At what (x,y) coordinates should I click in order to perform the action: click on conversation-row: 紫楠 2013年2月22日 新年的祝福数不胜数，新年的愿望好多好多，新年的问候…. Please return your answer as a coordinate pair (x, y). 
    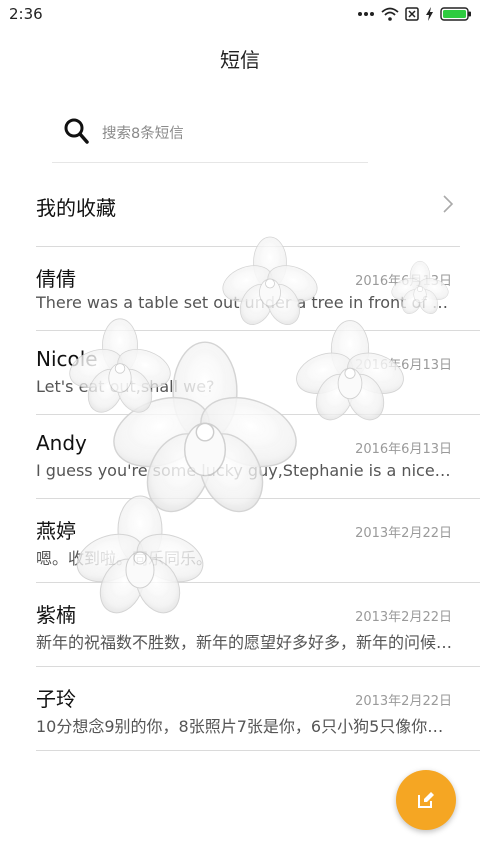
    Looking at the image, I should click on (258, 625).